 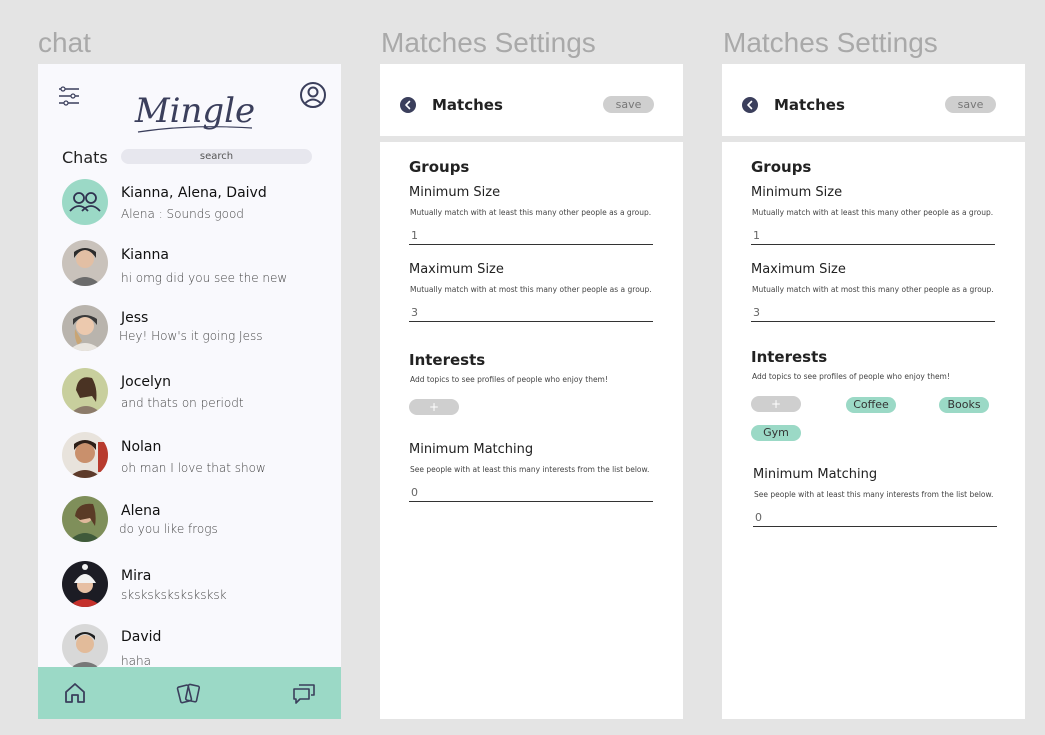 I want to click on chat-item: Kianna hi omg did you see the new, so click(x=189, y=270).